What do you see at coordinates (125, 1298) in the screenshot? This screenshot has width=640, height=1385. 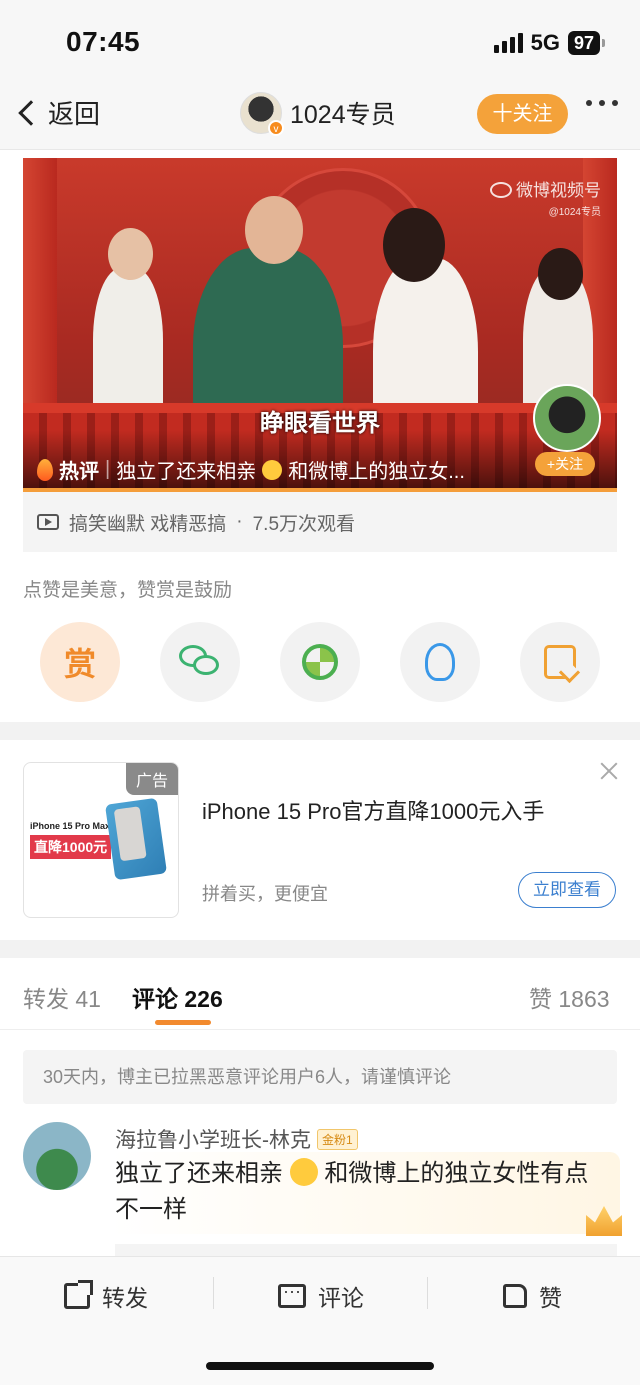 I see `repost-label: 转发` at bounding box center [125, 1298].